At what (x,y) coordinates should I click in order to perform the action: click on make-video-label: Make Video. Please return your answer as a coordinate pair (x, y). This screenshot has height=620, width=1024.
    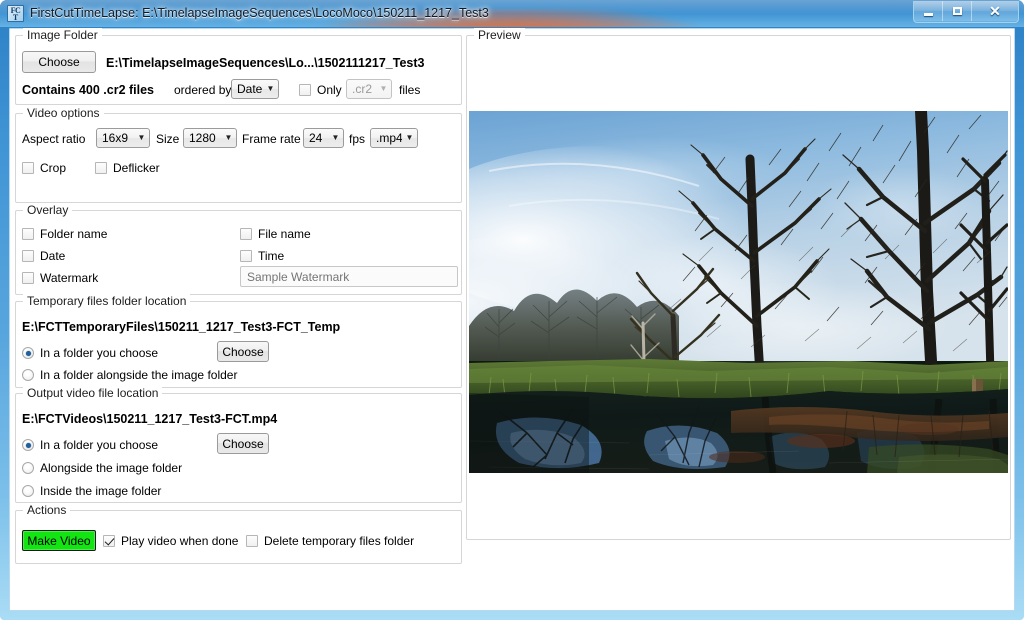
    Looking at the image, I should click on (59, 540).